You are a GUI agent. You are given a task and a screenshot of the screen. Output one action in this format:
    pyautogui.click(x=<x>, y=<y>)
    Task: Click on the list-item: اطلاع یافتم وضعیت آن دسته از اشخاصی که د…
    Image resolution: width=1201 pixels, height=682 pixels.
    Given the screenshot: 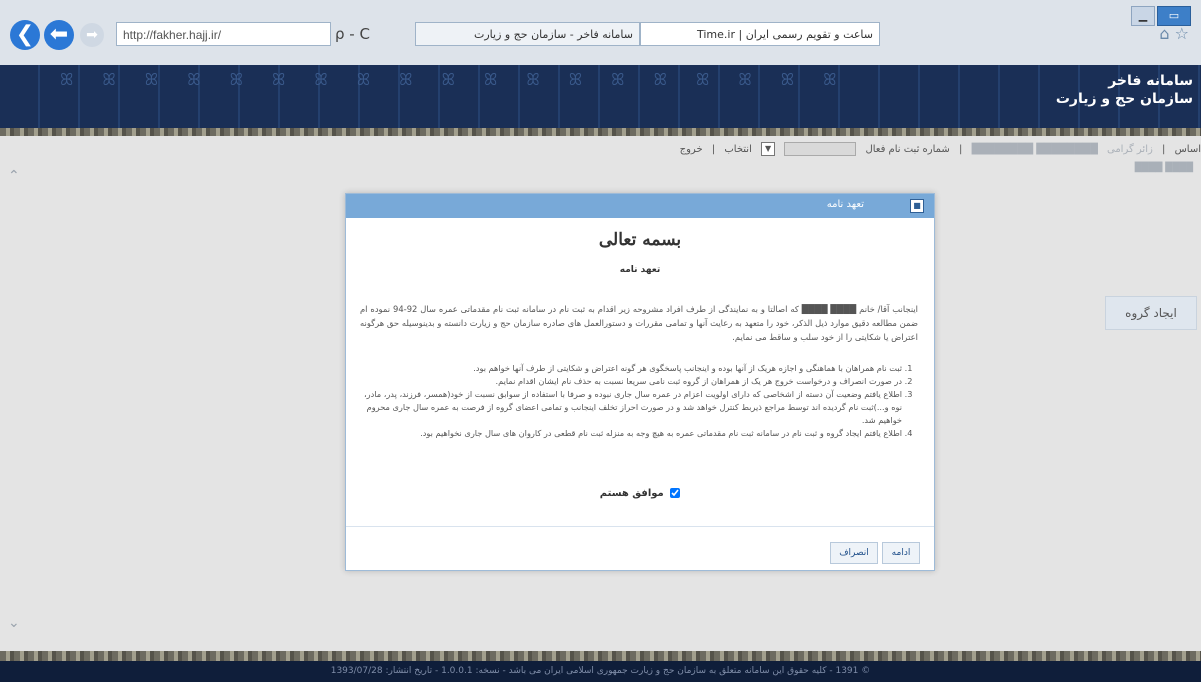 What is the action you would take?
    pyautogui.click(x=631, y=407)
    